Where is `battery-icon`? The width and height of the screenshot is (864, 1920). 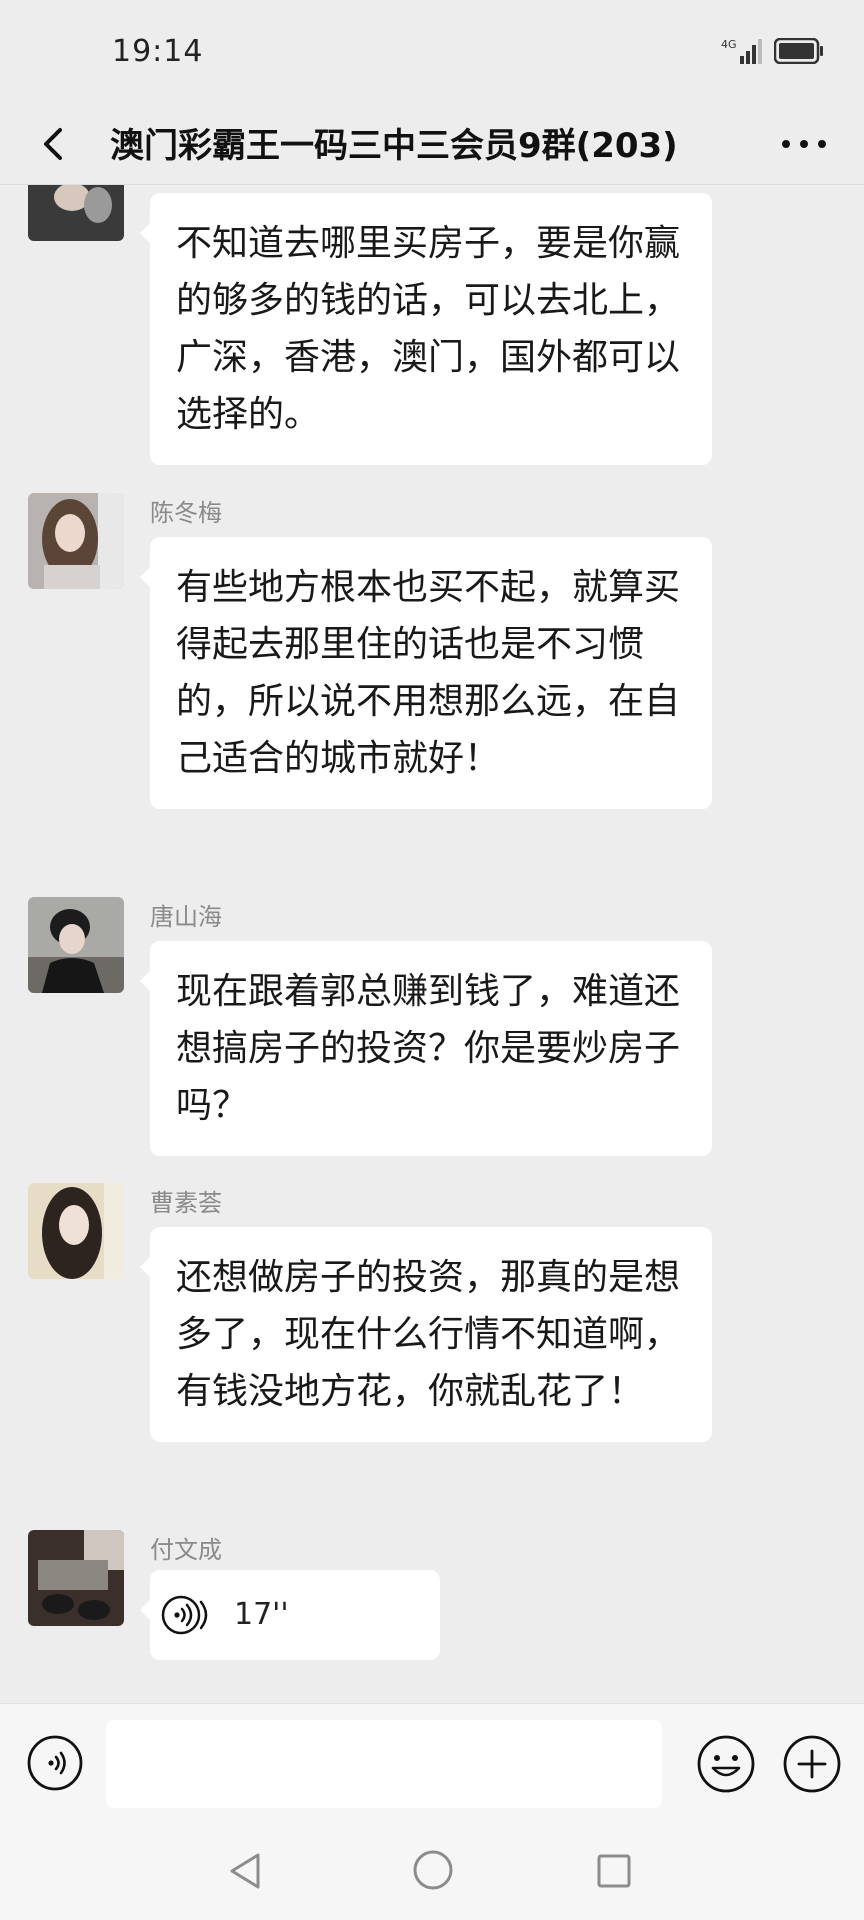
battery-icon is located at coordinates (798, 51).